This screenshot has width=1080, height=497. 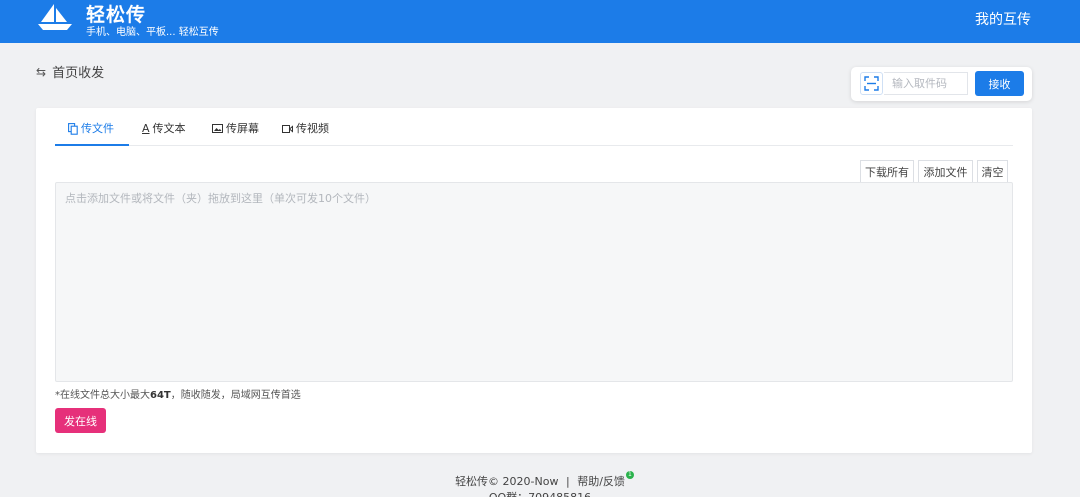 I want to click on image-frame-icon, so click(x=217, y=128).